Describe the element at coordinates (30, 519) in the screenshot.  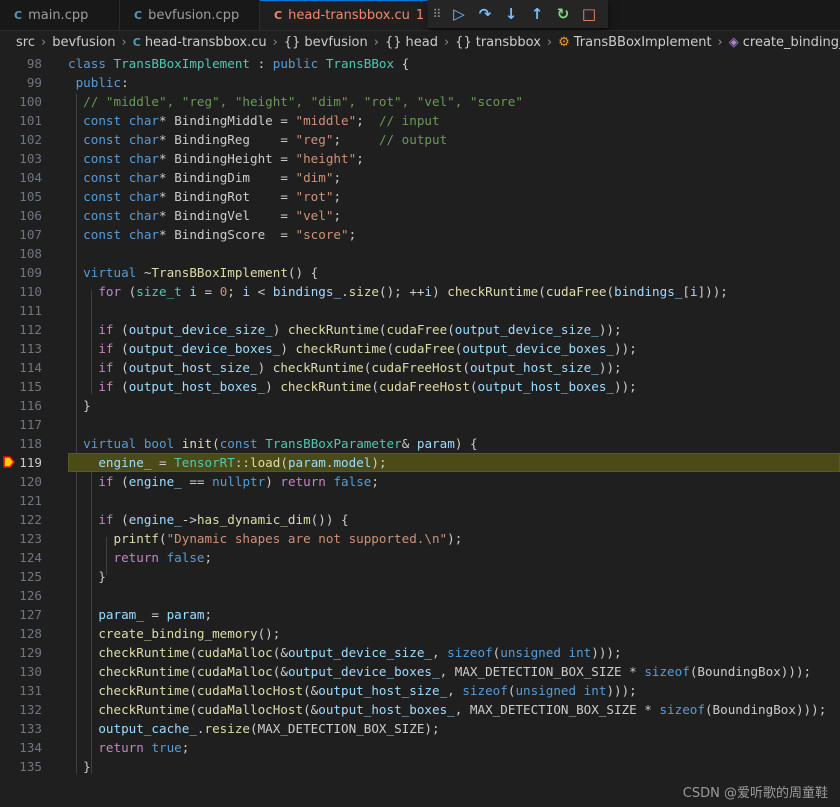
I see `line-number: 122` at that location.